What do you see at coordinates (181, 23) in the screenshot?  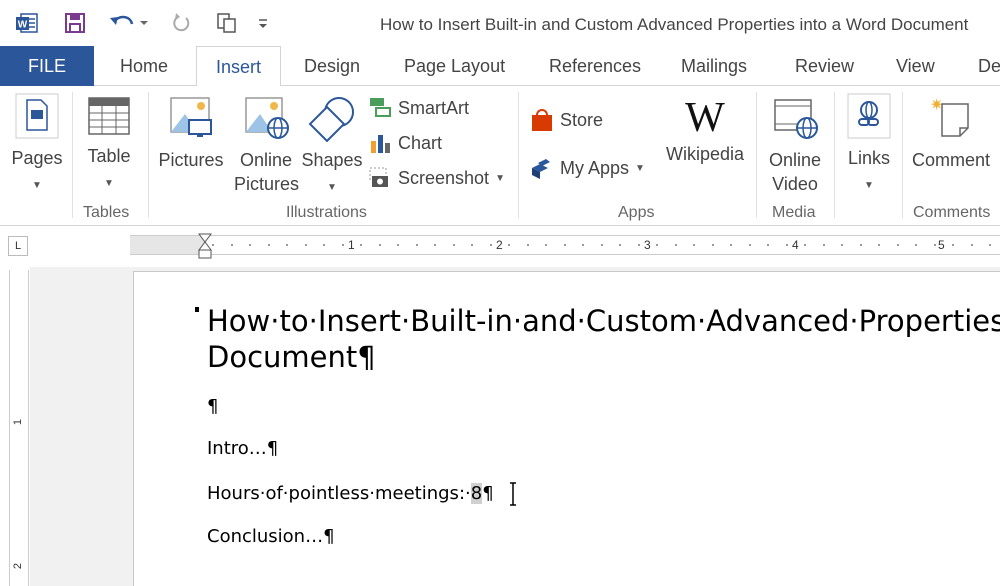 I see `redo-icon` at bounding box center [181, 23].